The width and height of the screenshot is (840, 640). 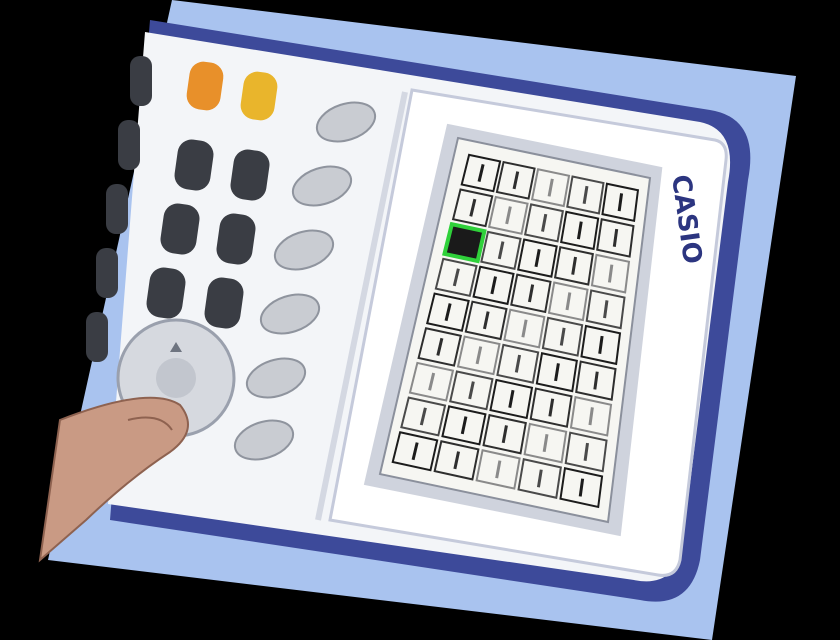 I want to click on selected-menu-icon, so click(x=464, y=242).